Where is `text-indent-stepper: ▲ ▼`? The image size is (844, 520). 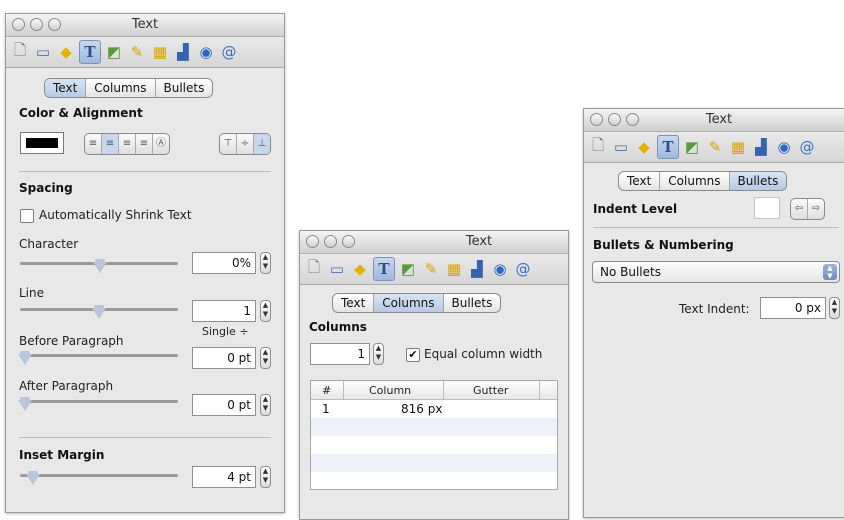
text-indent-stepper: ▲ ▼ is located at coordinates (834, 308).